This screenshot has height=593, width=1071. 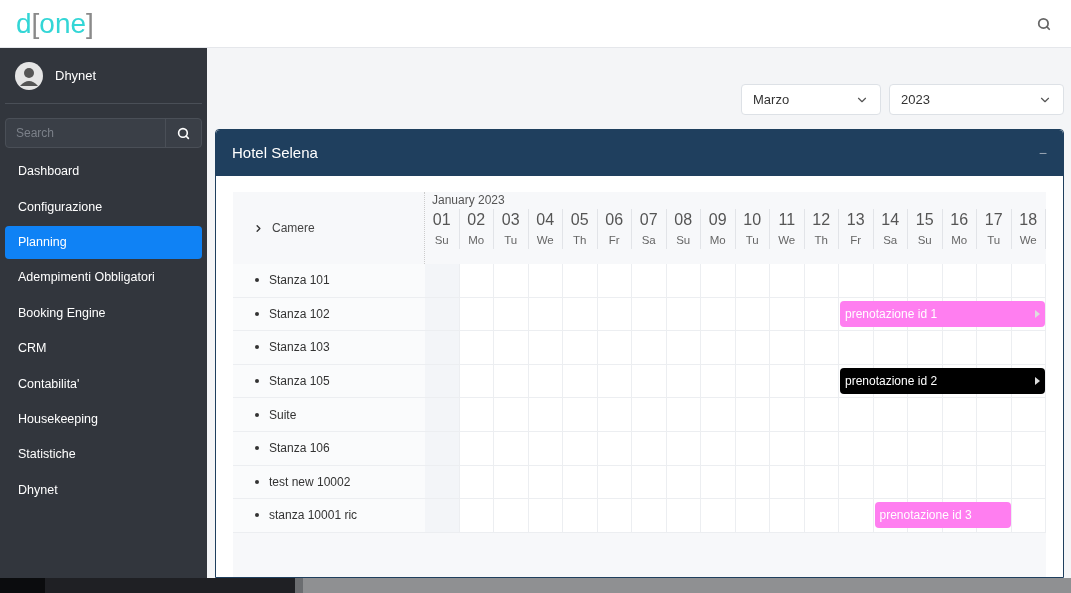 What do you see at coordinates (299, 281) in the screenshot?
I see `room-name: Stanza 101` at bounding box center [299, 281].